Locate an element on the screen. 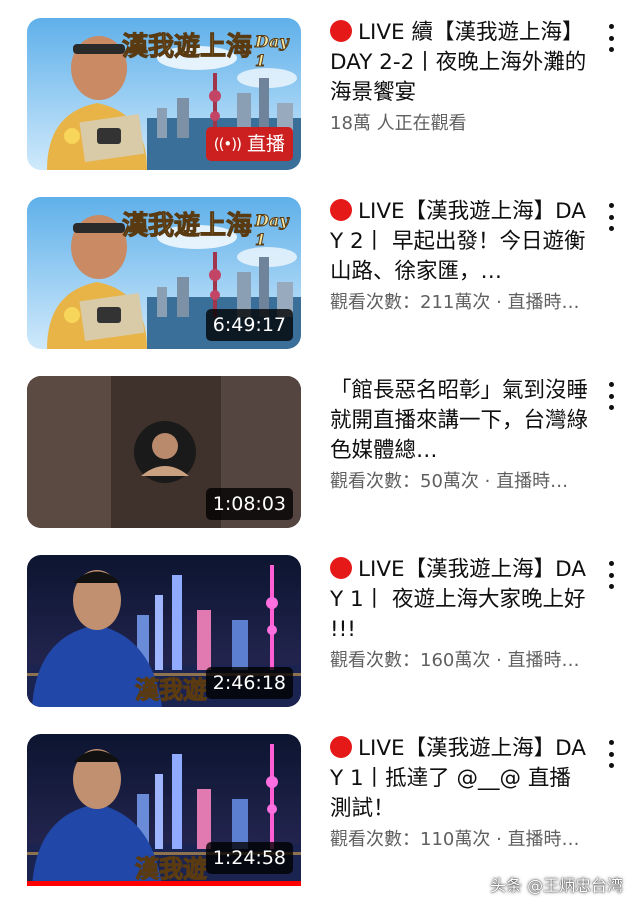  video-title: LIVE【漢我遊上海】DAY 1丨抵達了 @__@ 直播測試！ is located at coordinates (460, 779).